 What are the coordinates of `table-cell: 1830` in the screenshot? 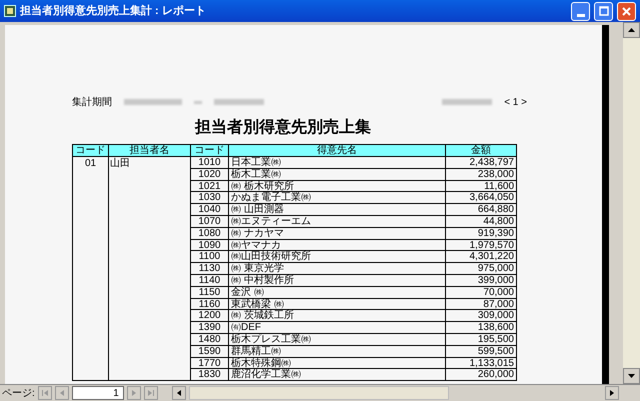 It's located at (210, 375).